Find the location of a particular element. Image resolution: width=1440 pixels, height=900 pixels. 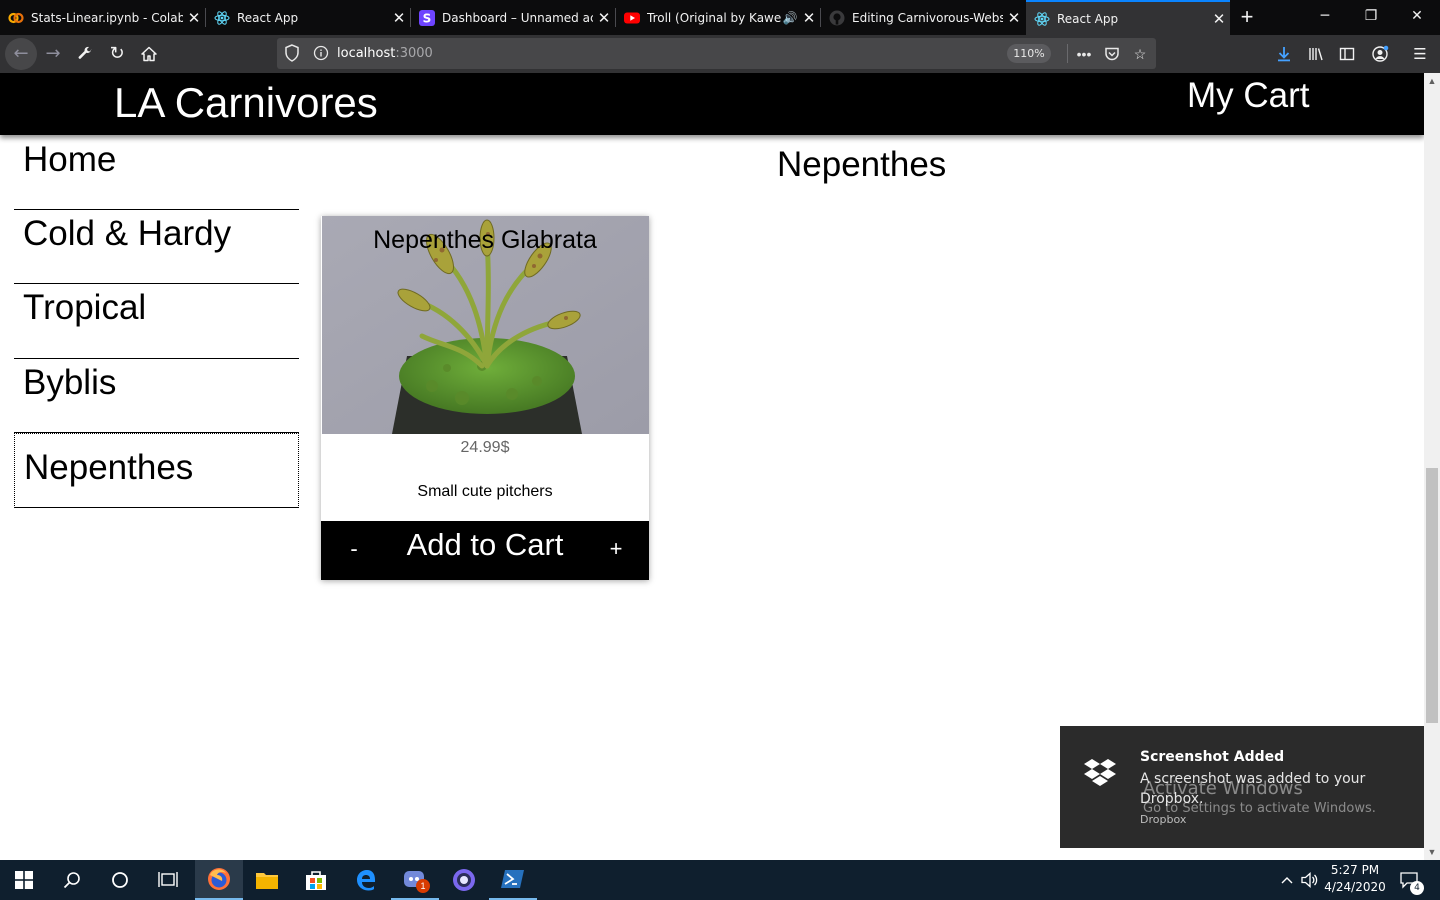

close-window-button: ✕ is located at coordinates (1417, 16).